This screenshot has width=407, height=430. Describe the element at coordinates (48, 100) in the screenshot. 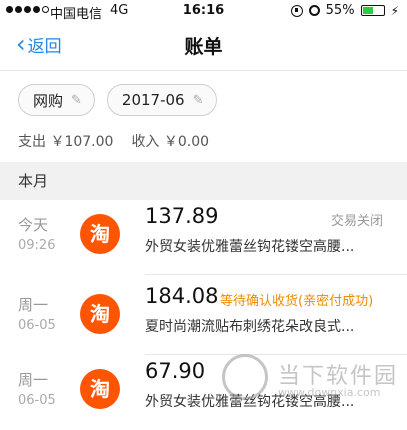

I see `category-filter-label: 网购` at that location.